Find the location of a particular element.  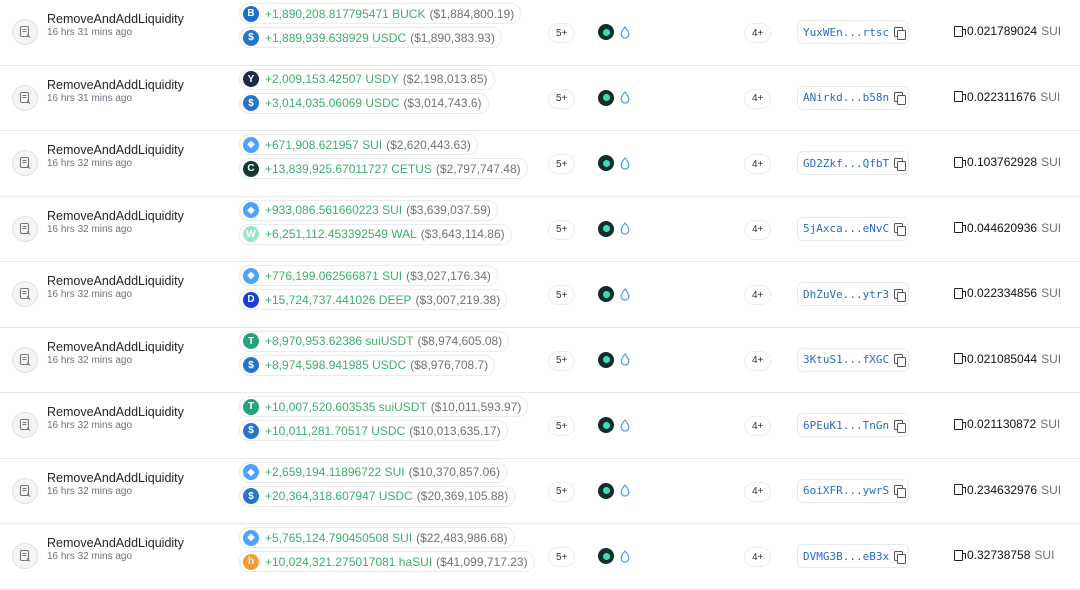

change-amount: +20,364,318.607947 USDC is located at coordinates (339, 496).